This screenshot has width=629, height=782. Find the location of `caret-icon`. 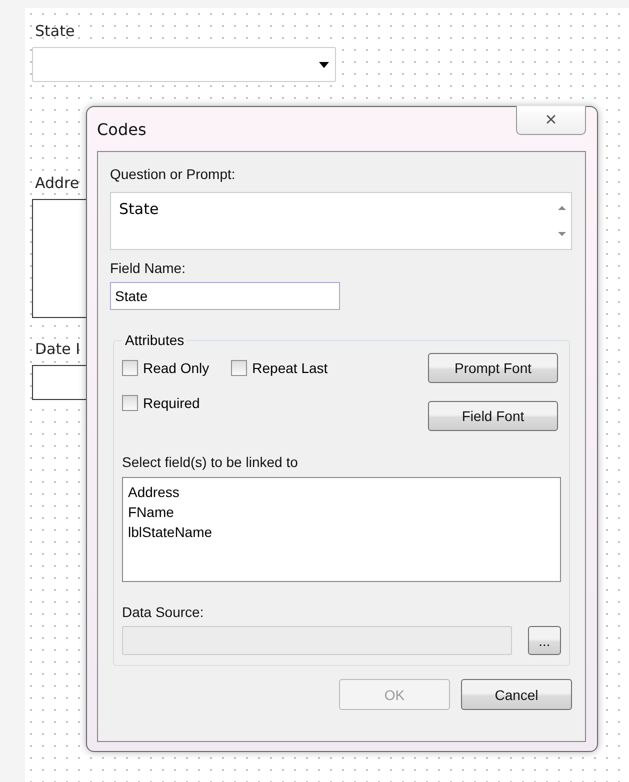

caret-icon is located at coordinates (324, 65).